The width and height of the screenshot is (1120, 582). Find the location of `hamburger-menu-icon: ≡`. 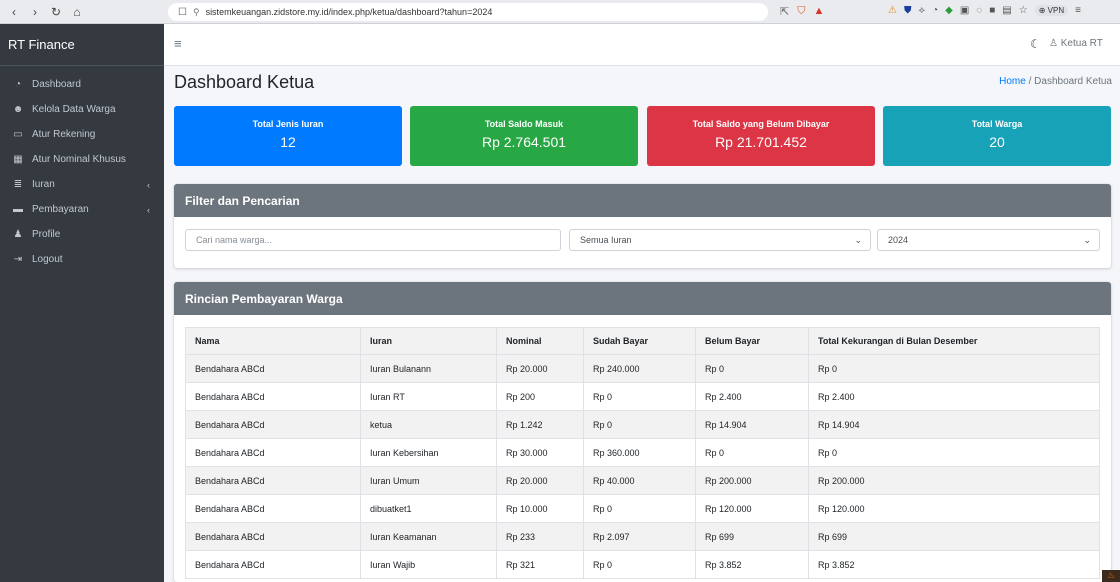

hamburger-menu-icon: ≡ is located at coordinates (178, 43).